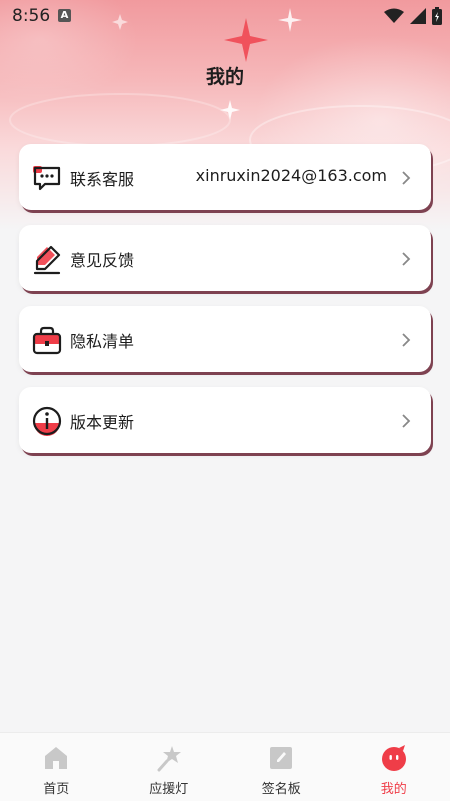 The image size is (450, 801). Describe the element at coordinates (437, 16) in the screenshot. I see `battery-icon` at that location.